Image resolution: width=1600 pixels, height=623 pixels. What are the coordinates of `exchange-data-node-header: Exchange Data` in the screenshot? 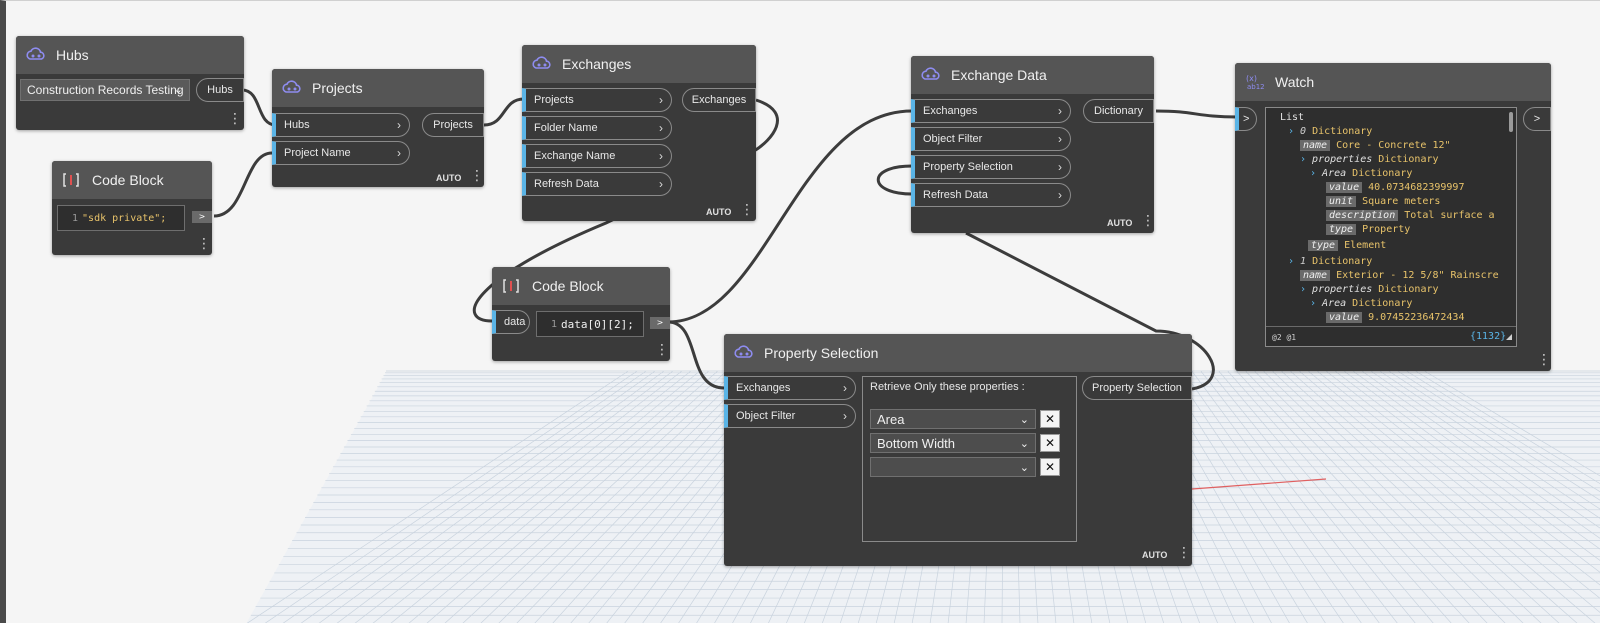 It's located at (1032, 75).